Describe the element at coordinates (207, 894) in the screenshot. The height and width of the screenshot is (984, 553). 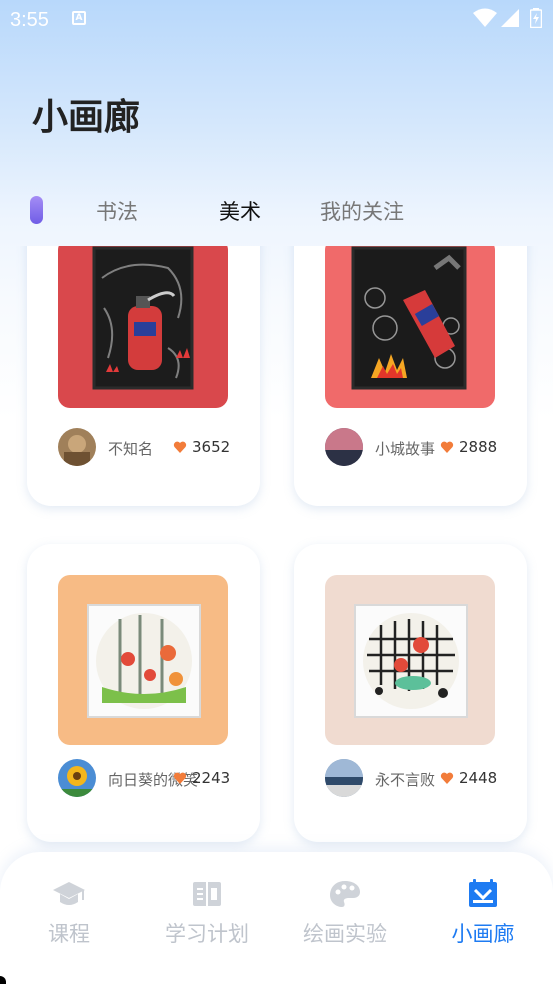
I see `notebook-icon` at that location.